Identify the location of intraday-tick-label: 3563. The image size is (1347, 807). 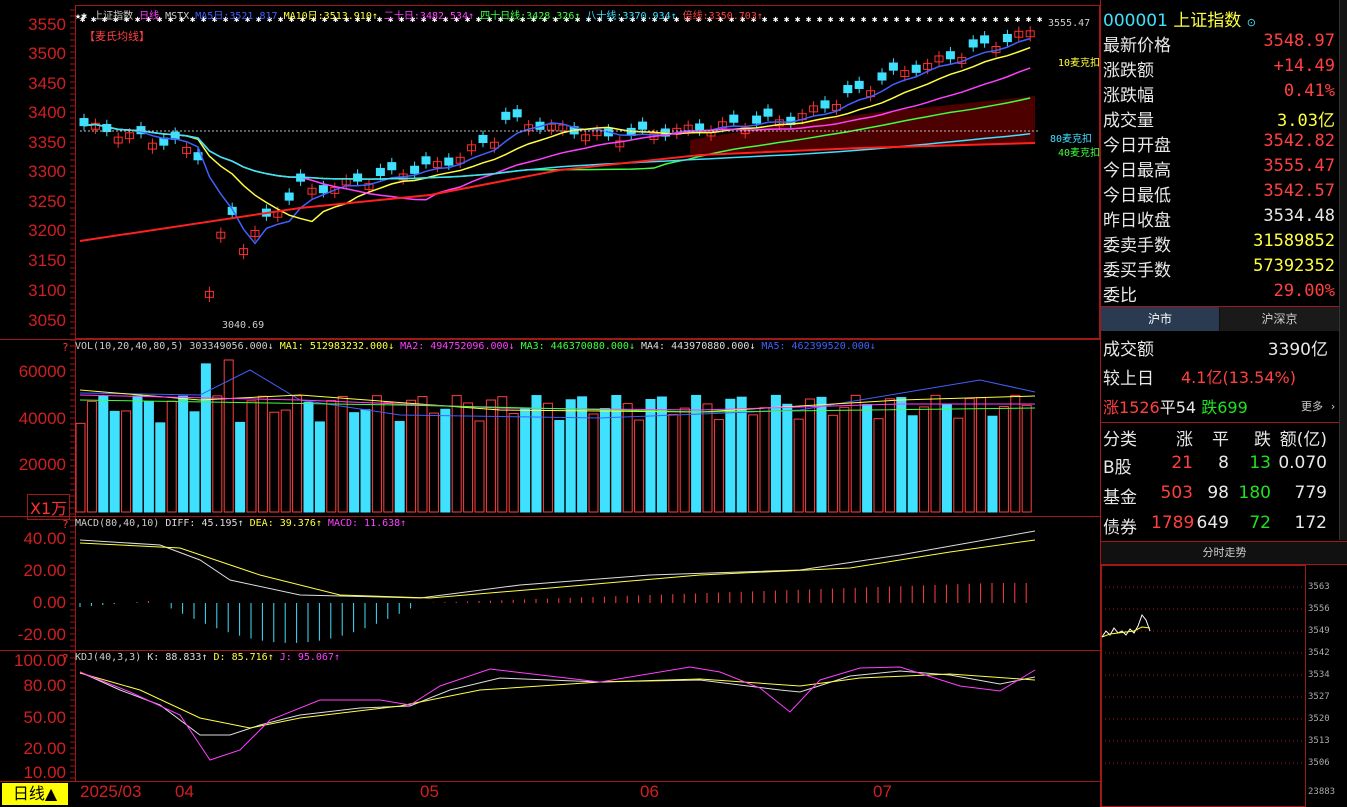
(1319, 587).